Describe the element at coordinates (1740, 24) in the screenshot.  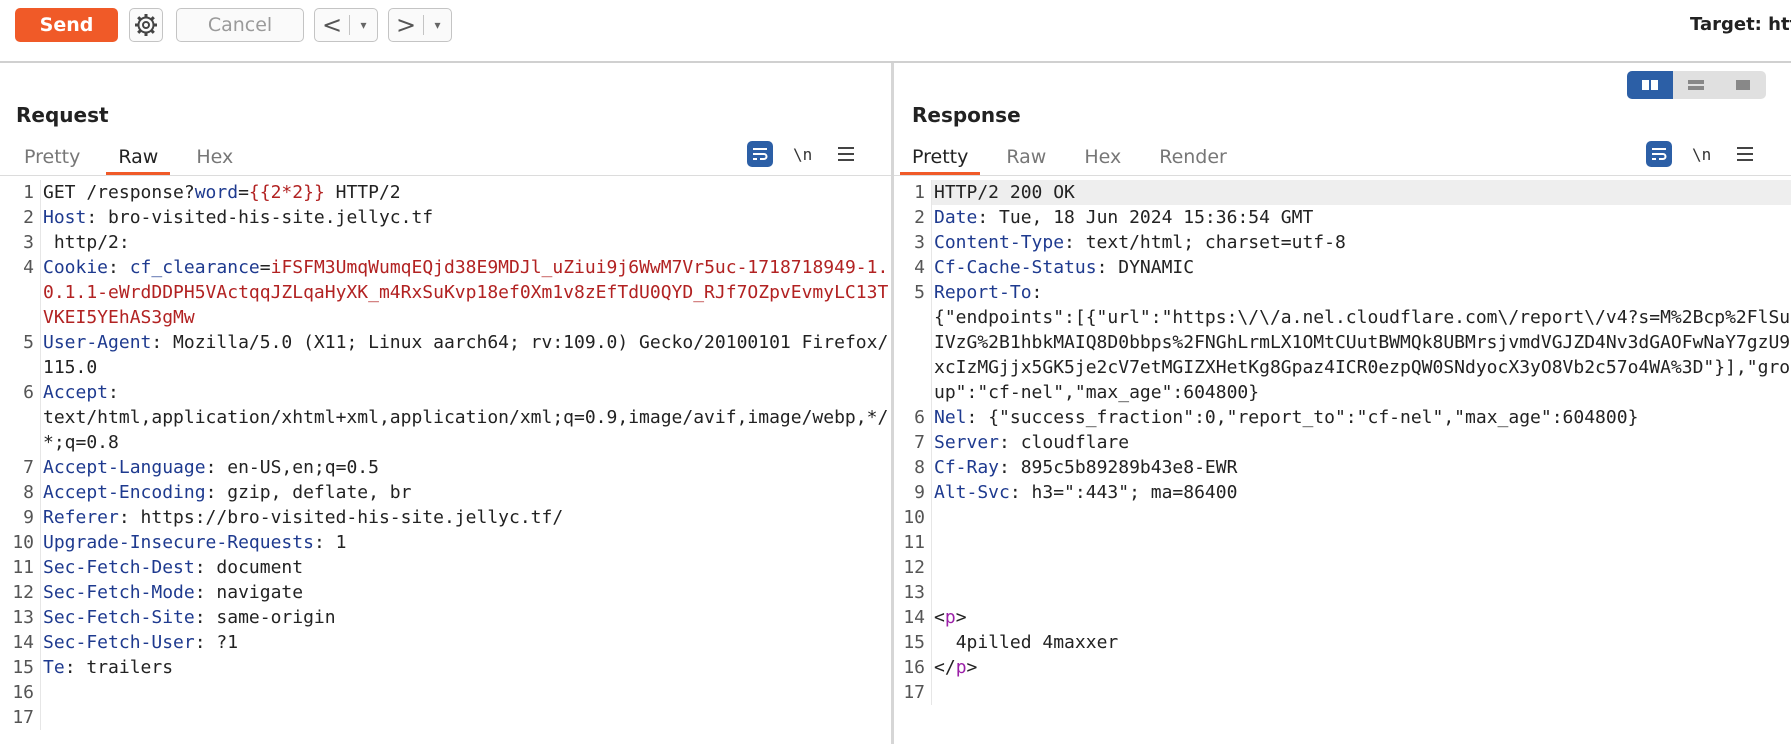
I see `target-label: Target: http` at that location.